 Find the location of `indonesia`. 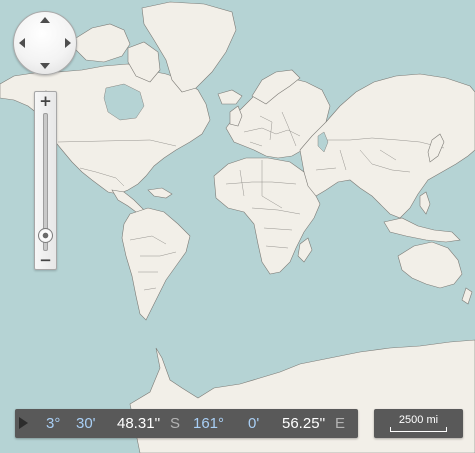

indonesia is located at coordinates (422, 230).